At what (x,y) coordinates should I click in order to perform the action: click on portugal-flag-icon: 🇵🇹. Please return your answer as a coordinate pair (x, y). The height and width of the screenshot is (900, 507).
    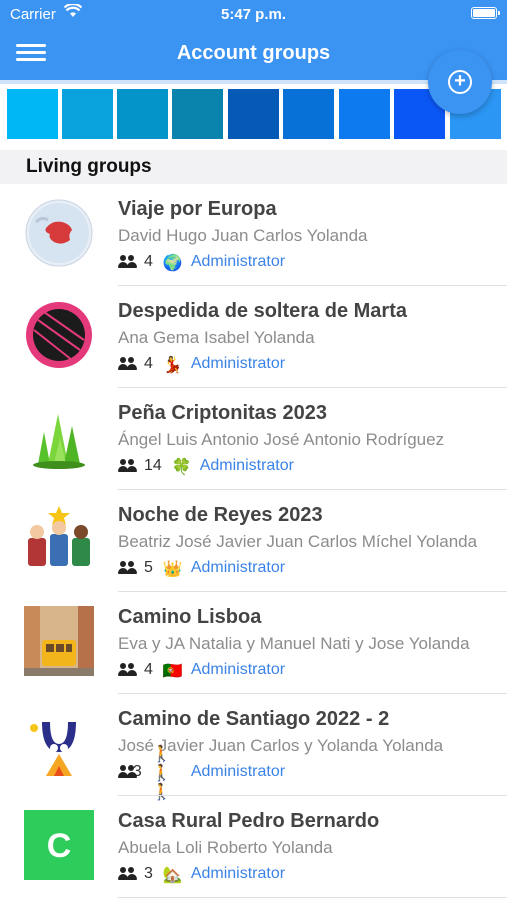
    Looking at the image, I should click on (172, 670).